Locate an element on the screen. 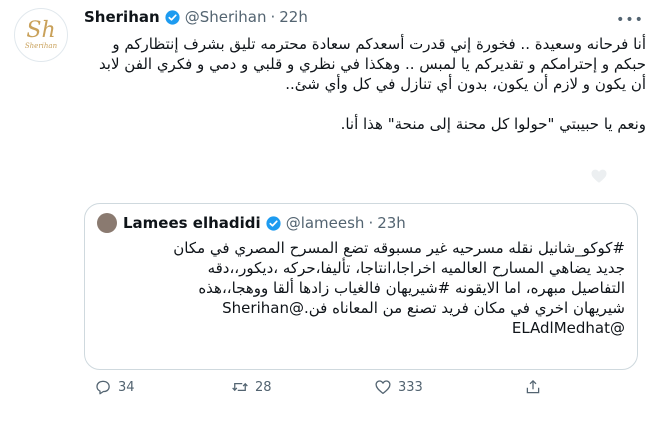 The width and height of the screenshot is (661, 432). avatar-caption: Sherihan is located at coordinates (41, 45).